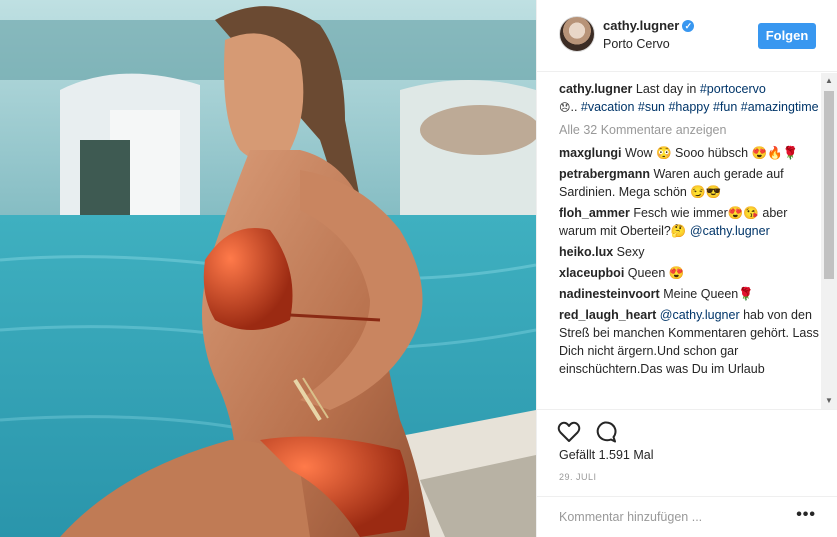  I want to click on hashtag-links: #vacation #sun #happy #fun #amazingtime, so click(700, 107).